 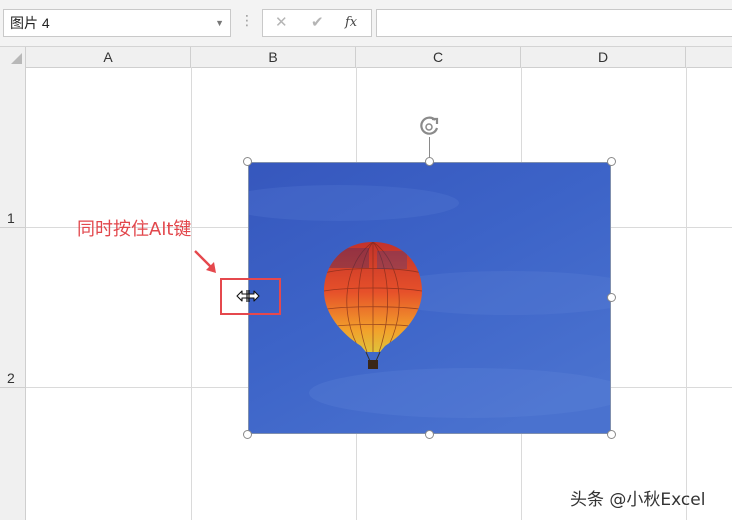 I want to click on resize-handle-top-right, so click(x=611, y=161).